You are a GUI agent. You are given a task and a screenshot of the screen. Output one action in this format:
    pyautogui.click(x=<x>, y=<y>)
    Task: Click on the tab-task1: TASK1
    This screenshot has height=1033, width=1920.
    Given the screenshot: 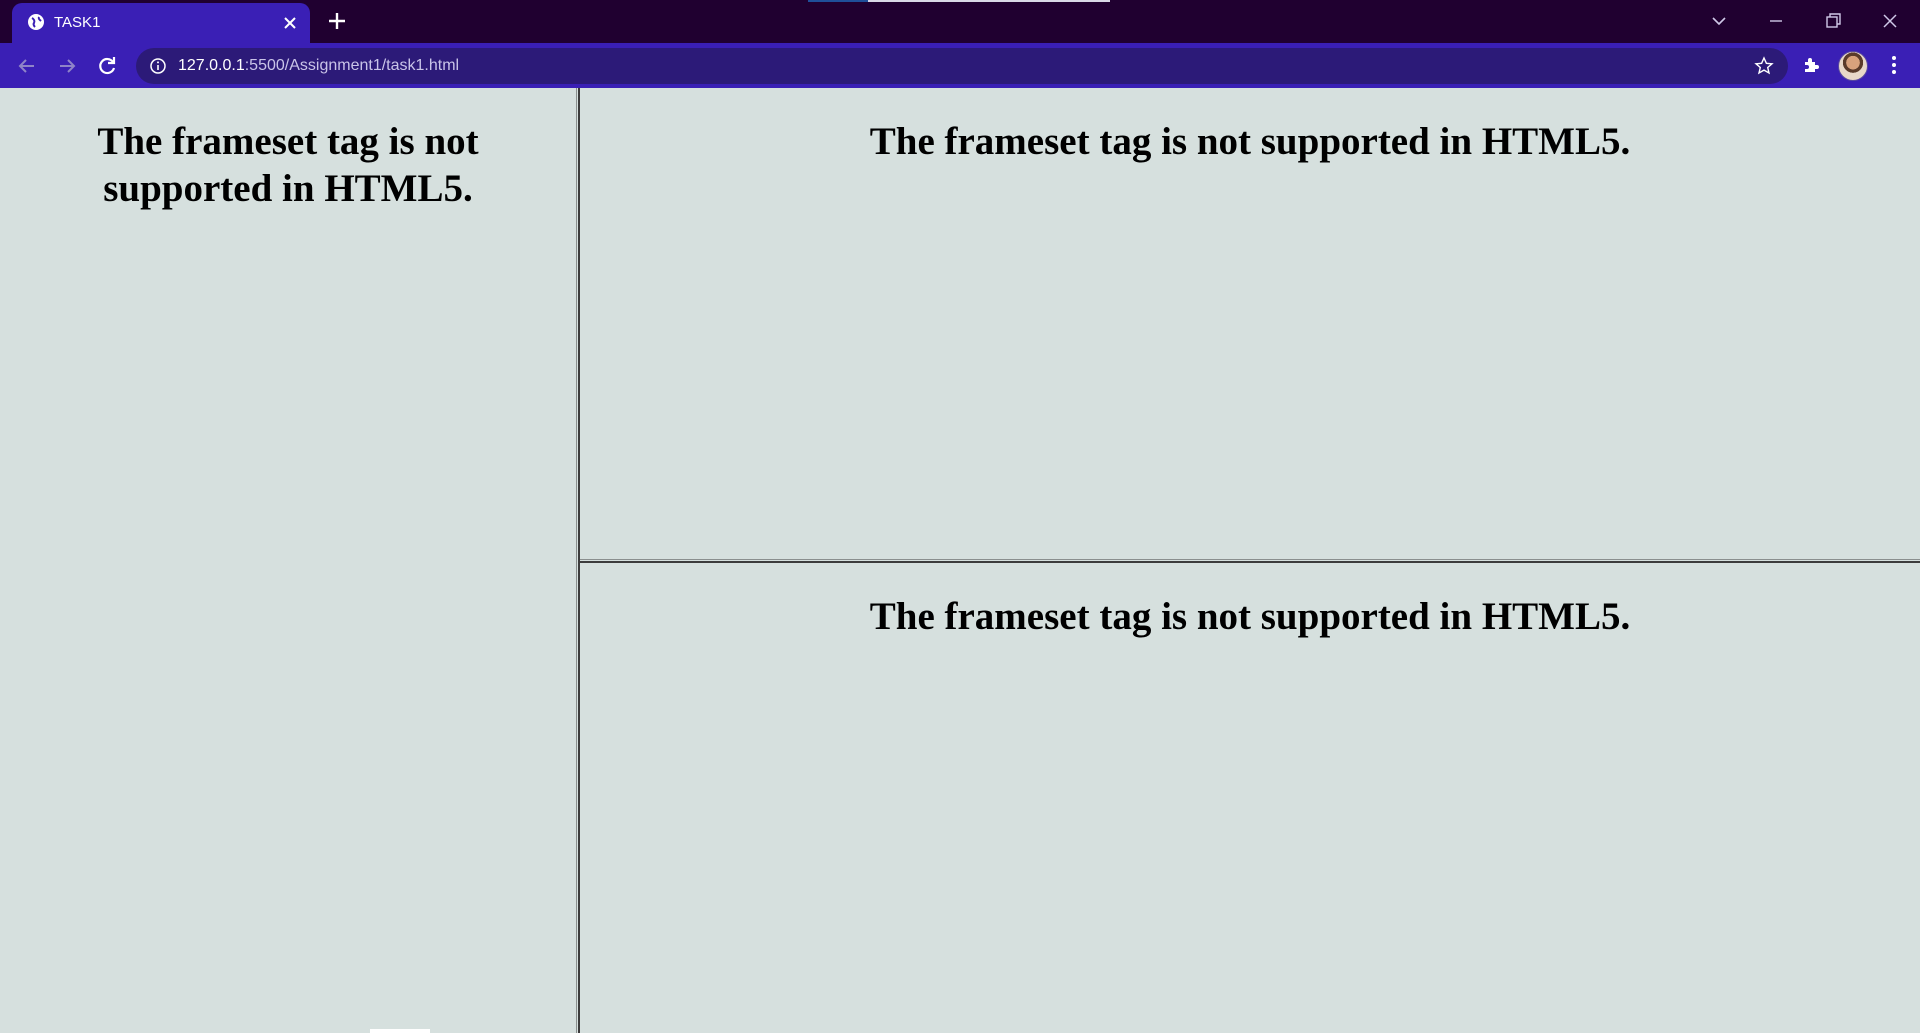 What is the action you would take?
    pyautogui.click(x=161, y=23)
    